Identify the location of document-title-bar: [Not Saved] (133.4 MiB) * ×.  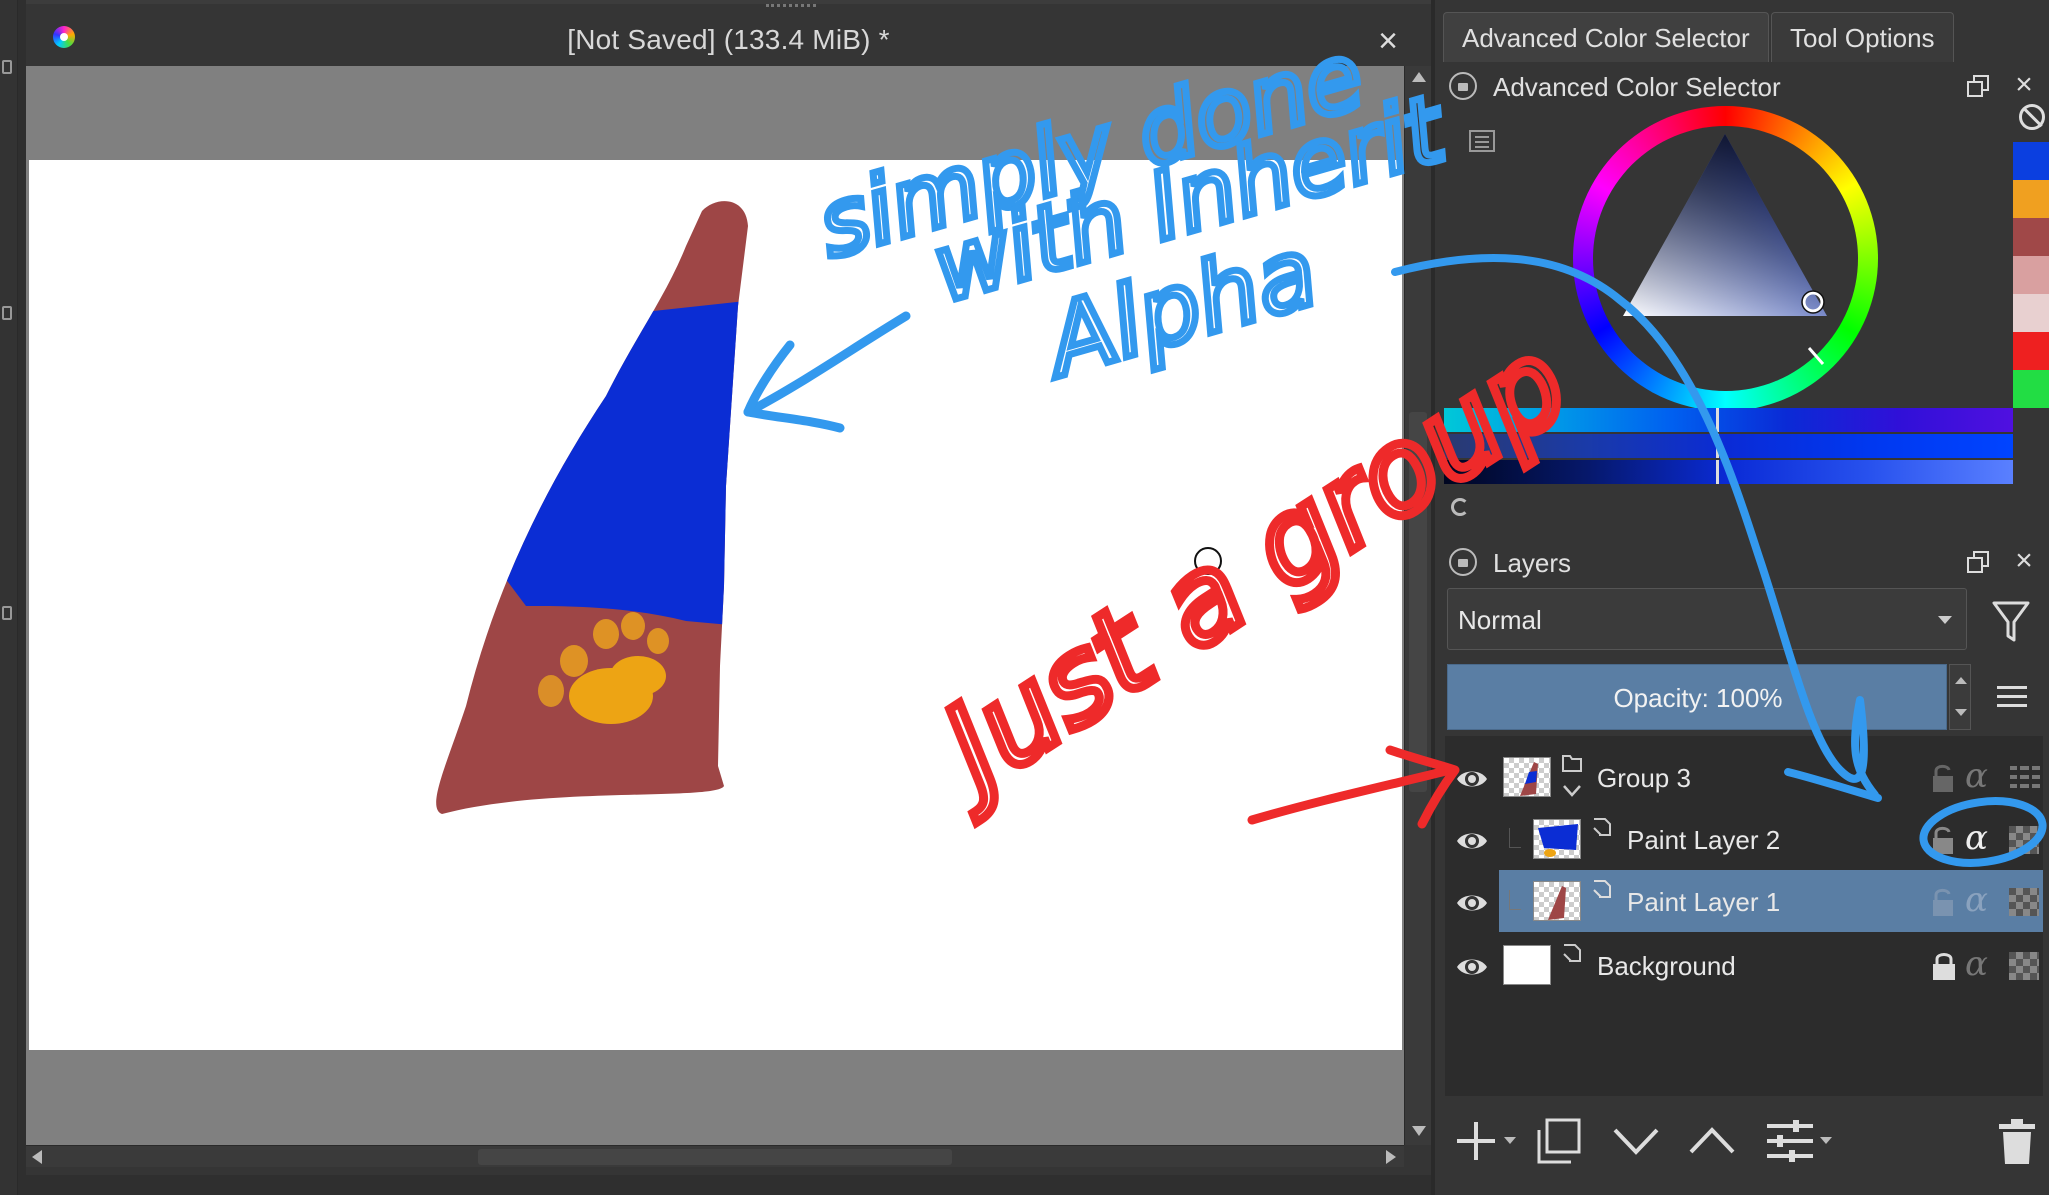
(728, 33).